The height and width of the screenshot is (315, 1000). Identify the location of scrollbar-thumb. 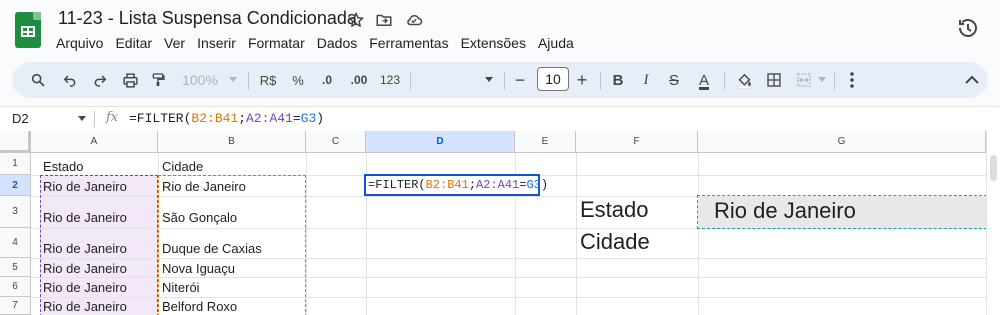
(993, 168).